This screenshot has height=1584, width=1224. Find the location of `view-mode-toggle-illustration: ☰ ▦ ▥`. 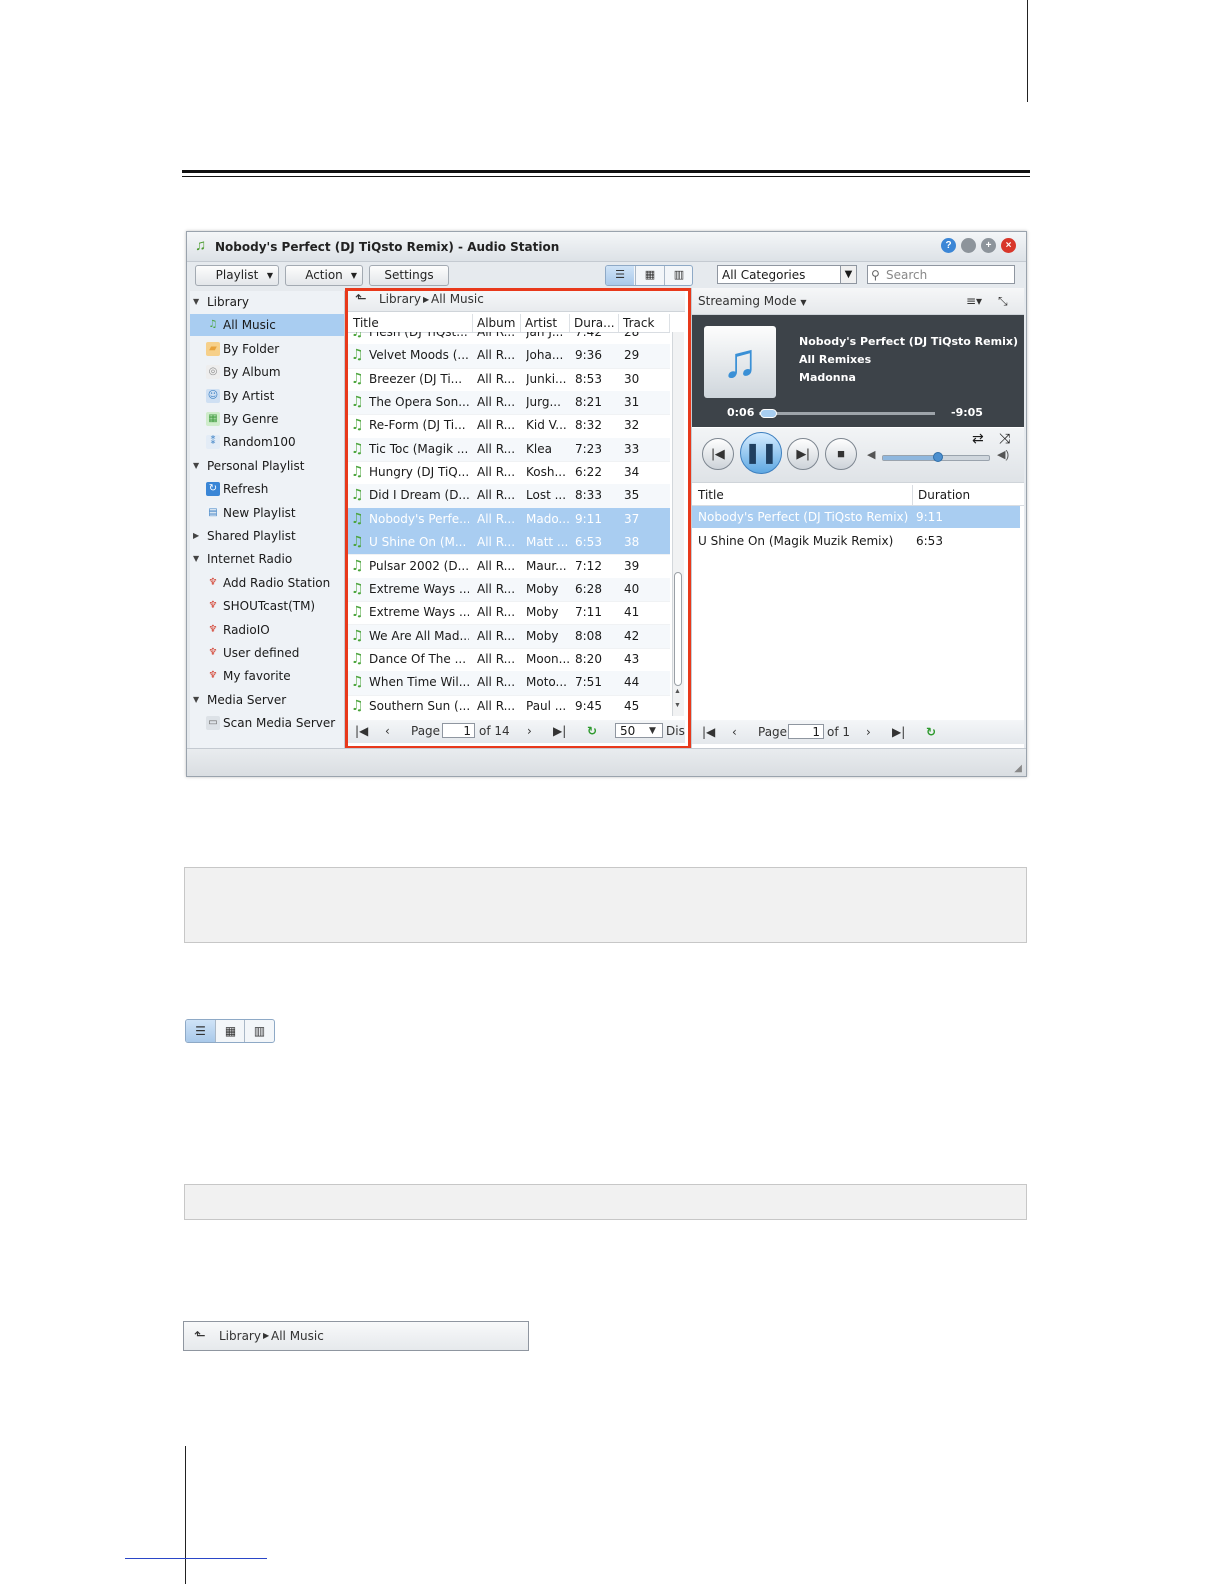

view-mode-toggle-illustration: ☰ ▦ ▥ is located at coordinates (230, 1031).